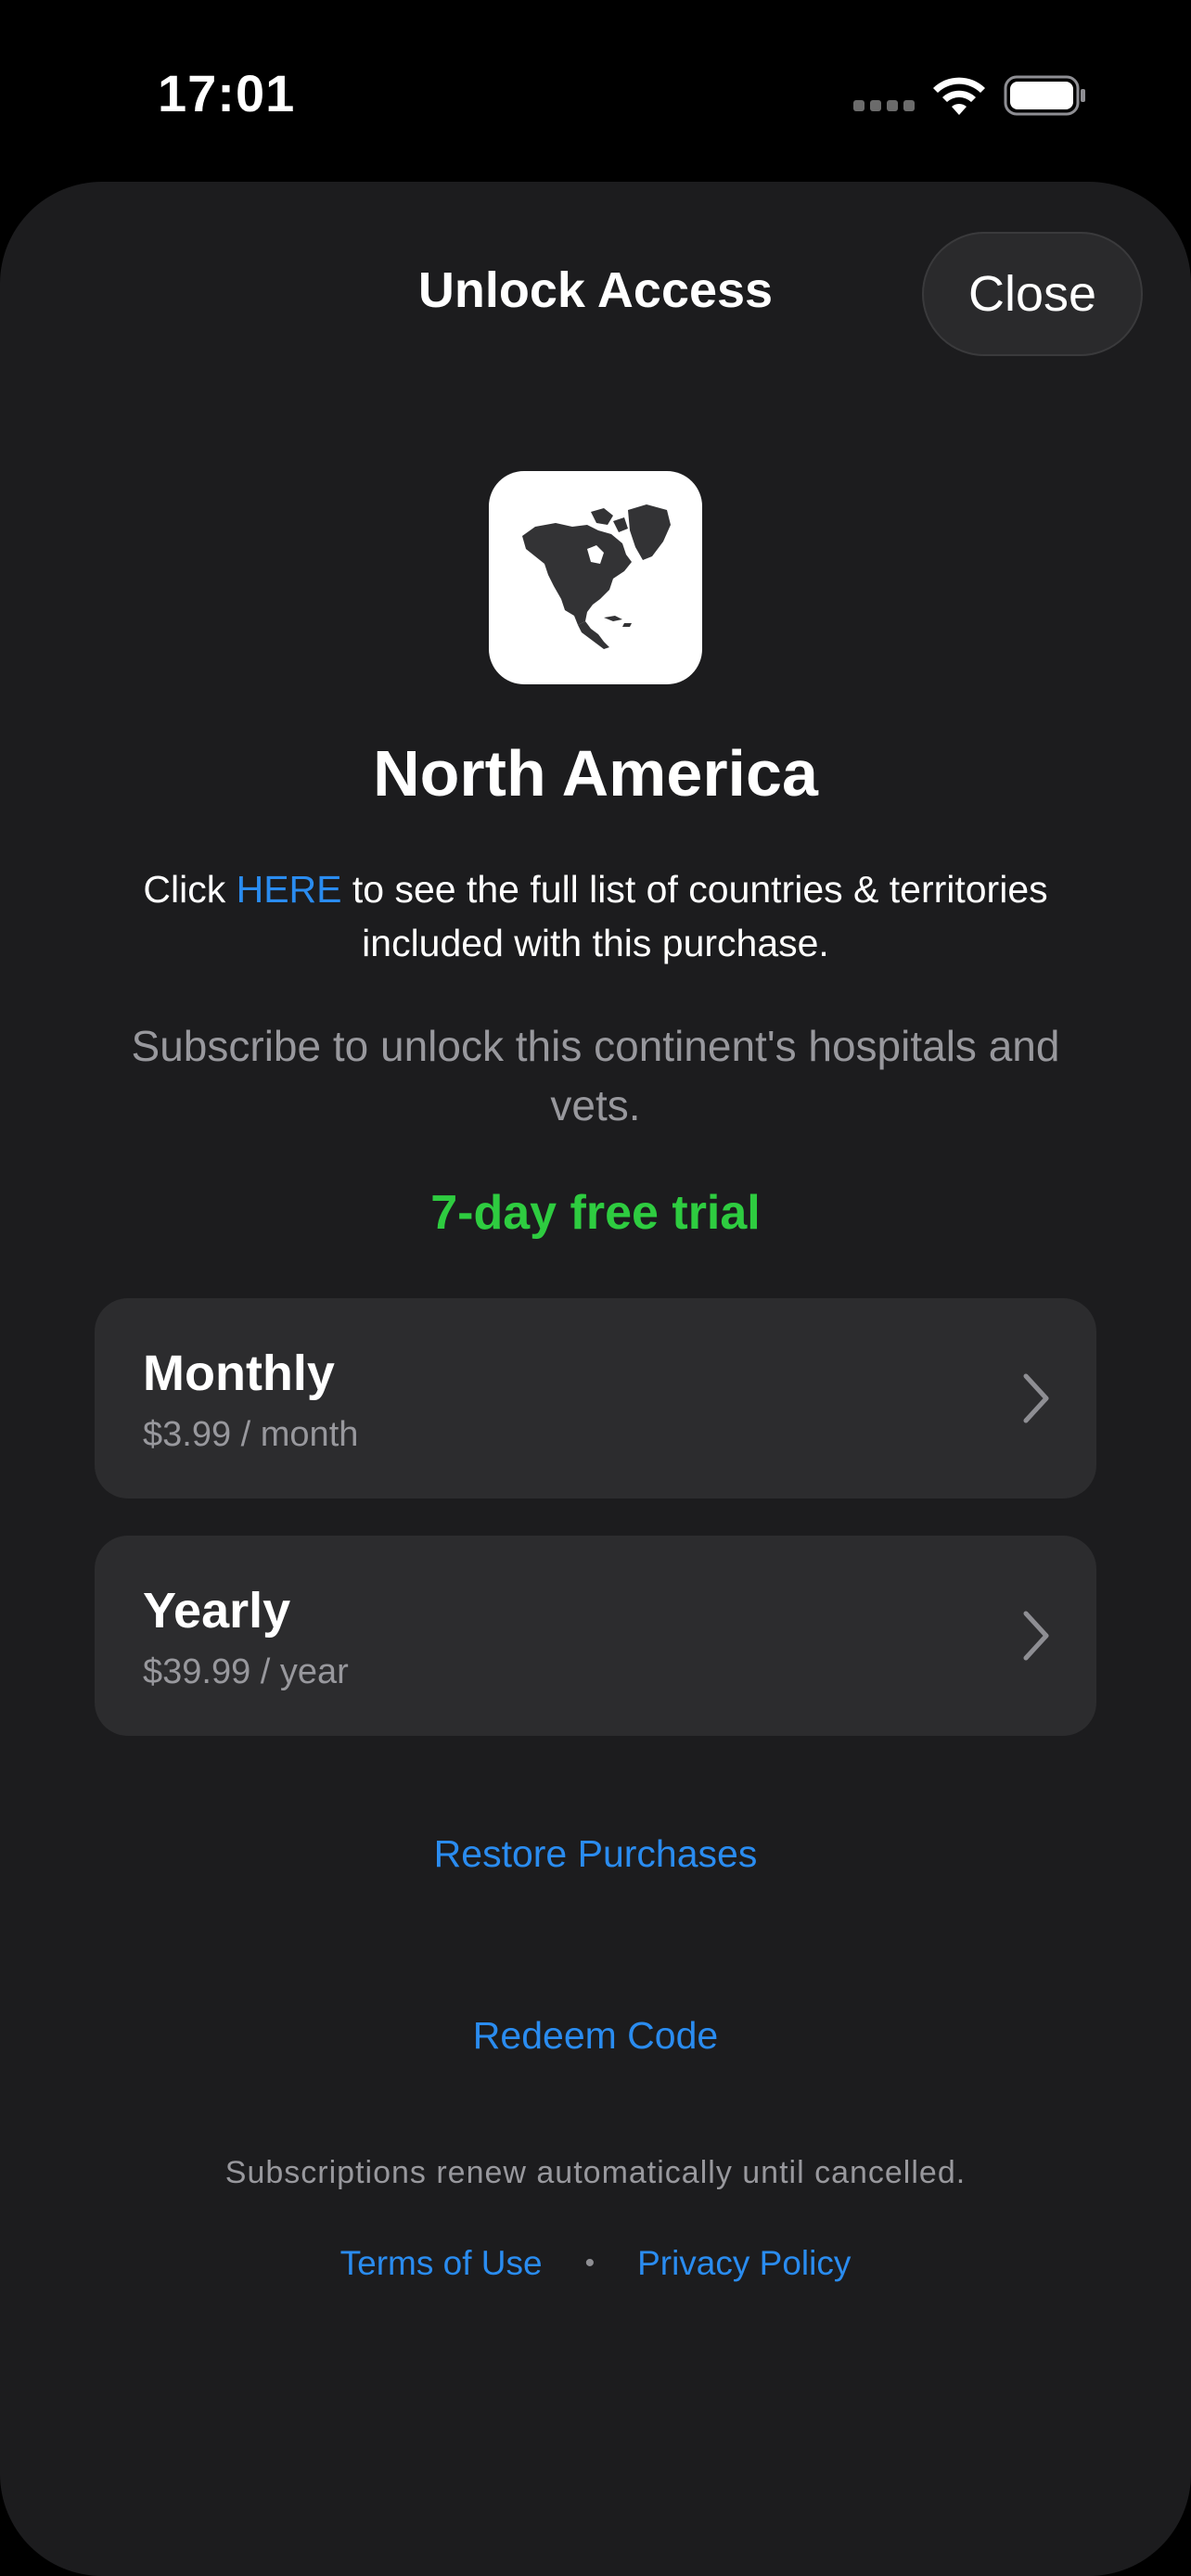 The width and height of the screenshot is (1191, 2576). I want to click on plan-price: $39.99 / year, so click(246, 1672).